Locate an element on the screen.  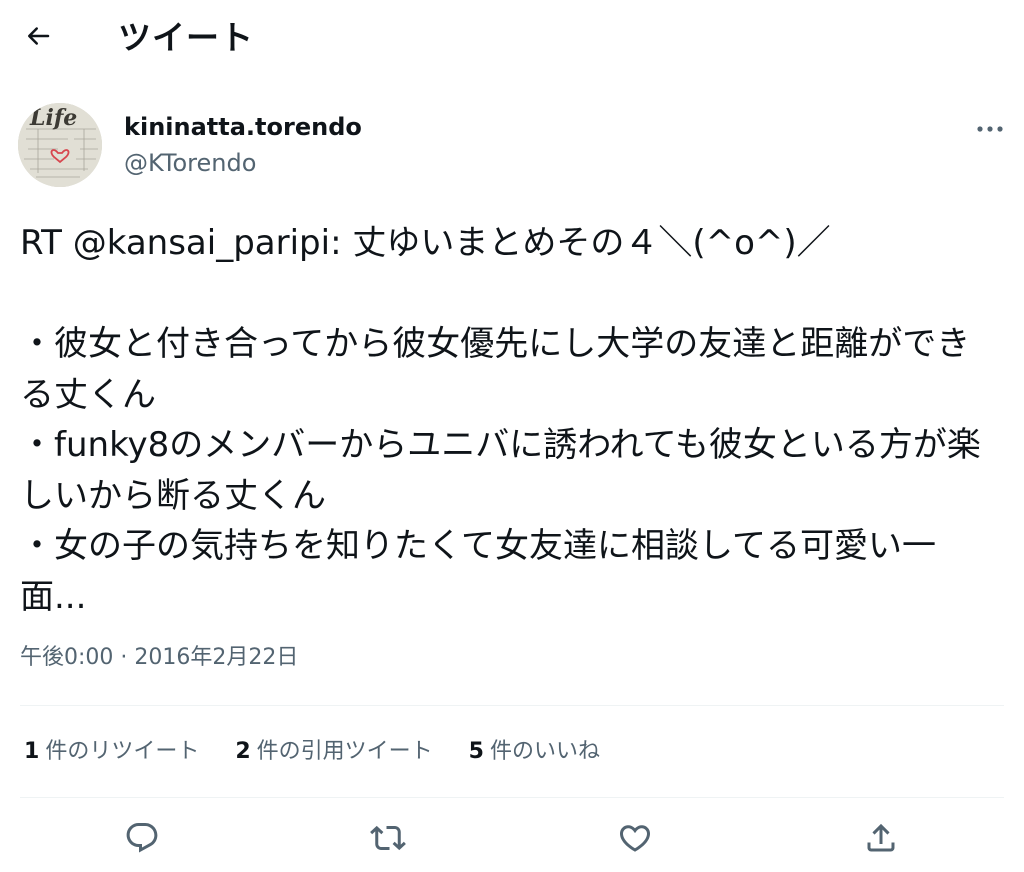
retweet-count: 1 is located at coordinates (32, 751).